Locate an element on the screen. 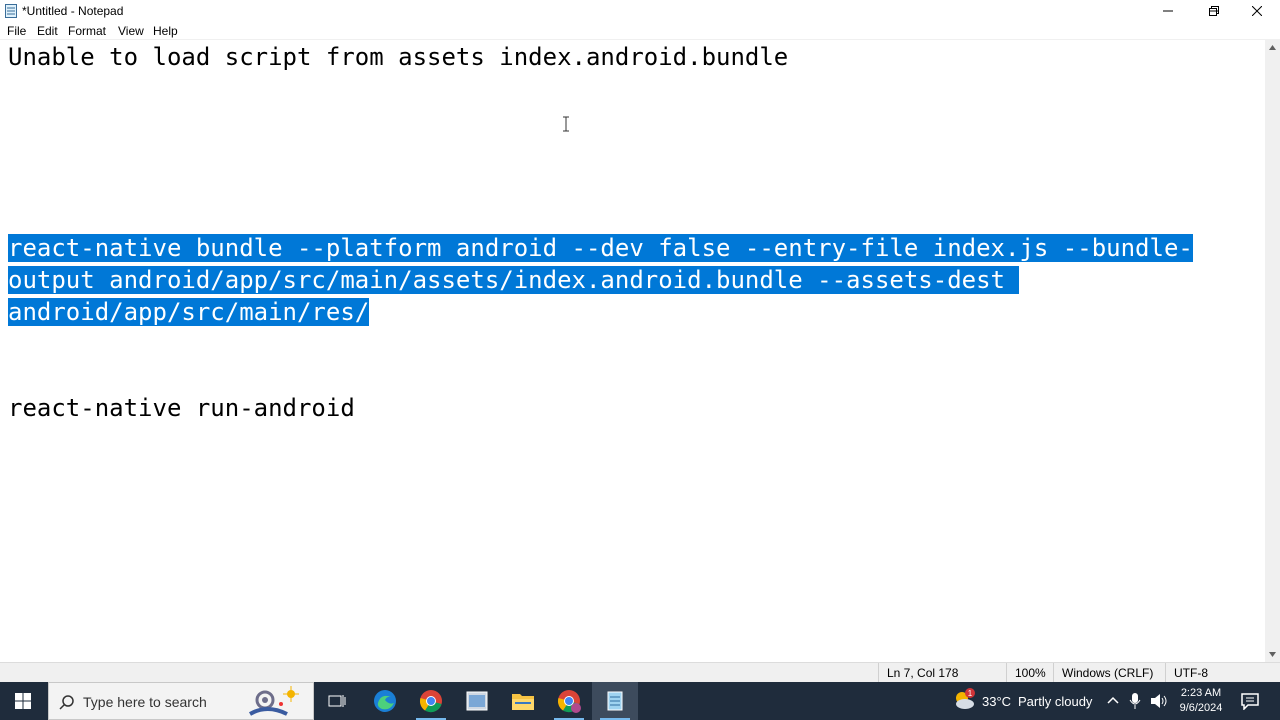 Image resolution: width=1280 pixels, height=720 pixels. weather-description: Partly cloudy is located at coordinates (1055, 701).